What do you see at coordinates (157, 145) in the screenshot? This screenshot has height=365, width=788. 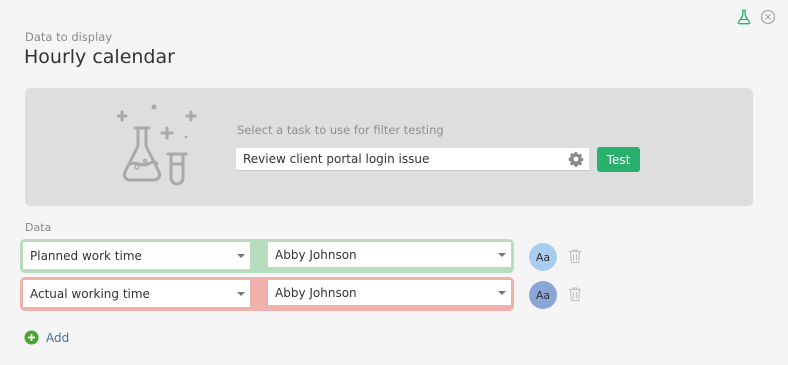 I see `flask-illustration` at bounding box center [157, 145].